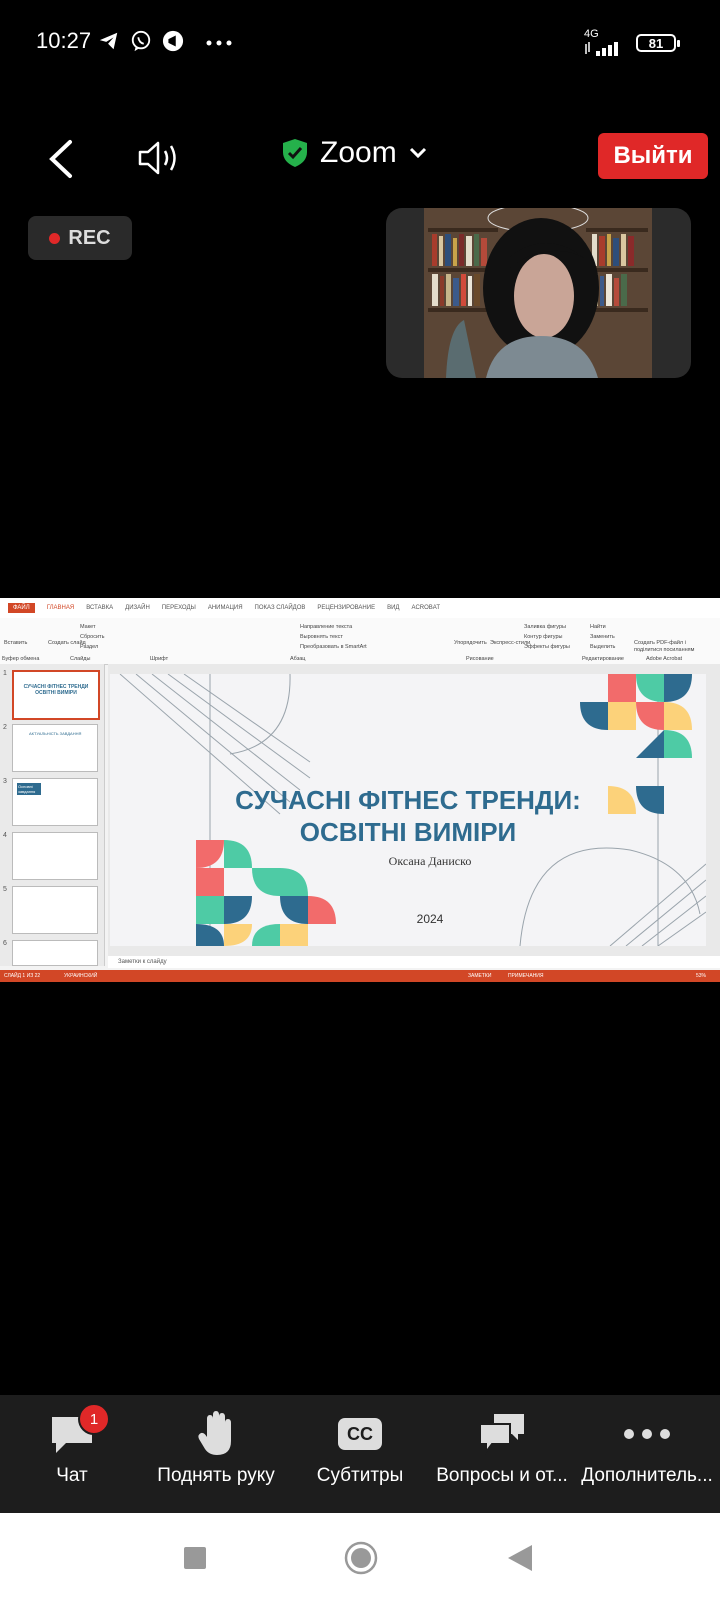 This screenshot has width=720, height=1600. What do you see at coordinates (5, 943) in the screenshot?
I see `slide-number: 6` at bounding box center [5, 943].